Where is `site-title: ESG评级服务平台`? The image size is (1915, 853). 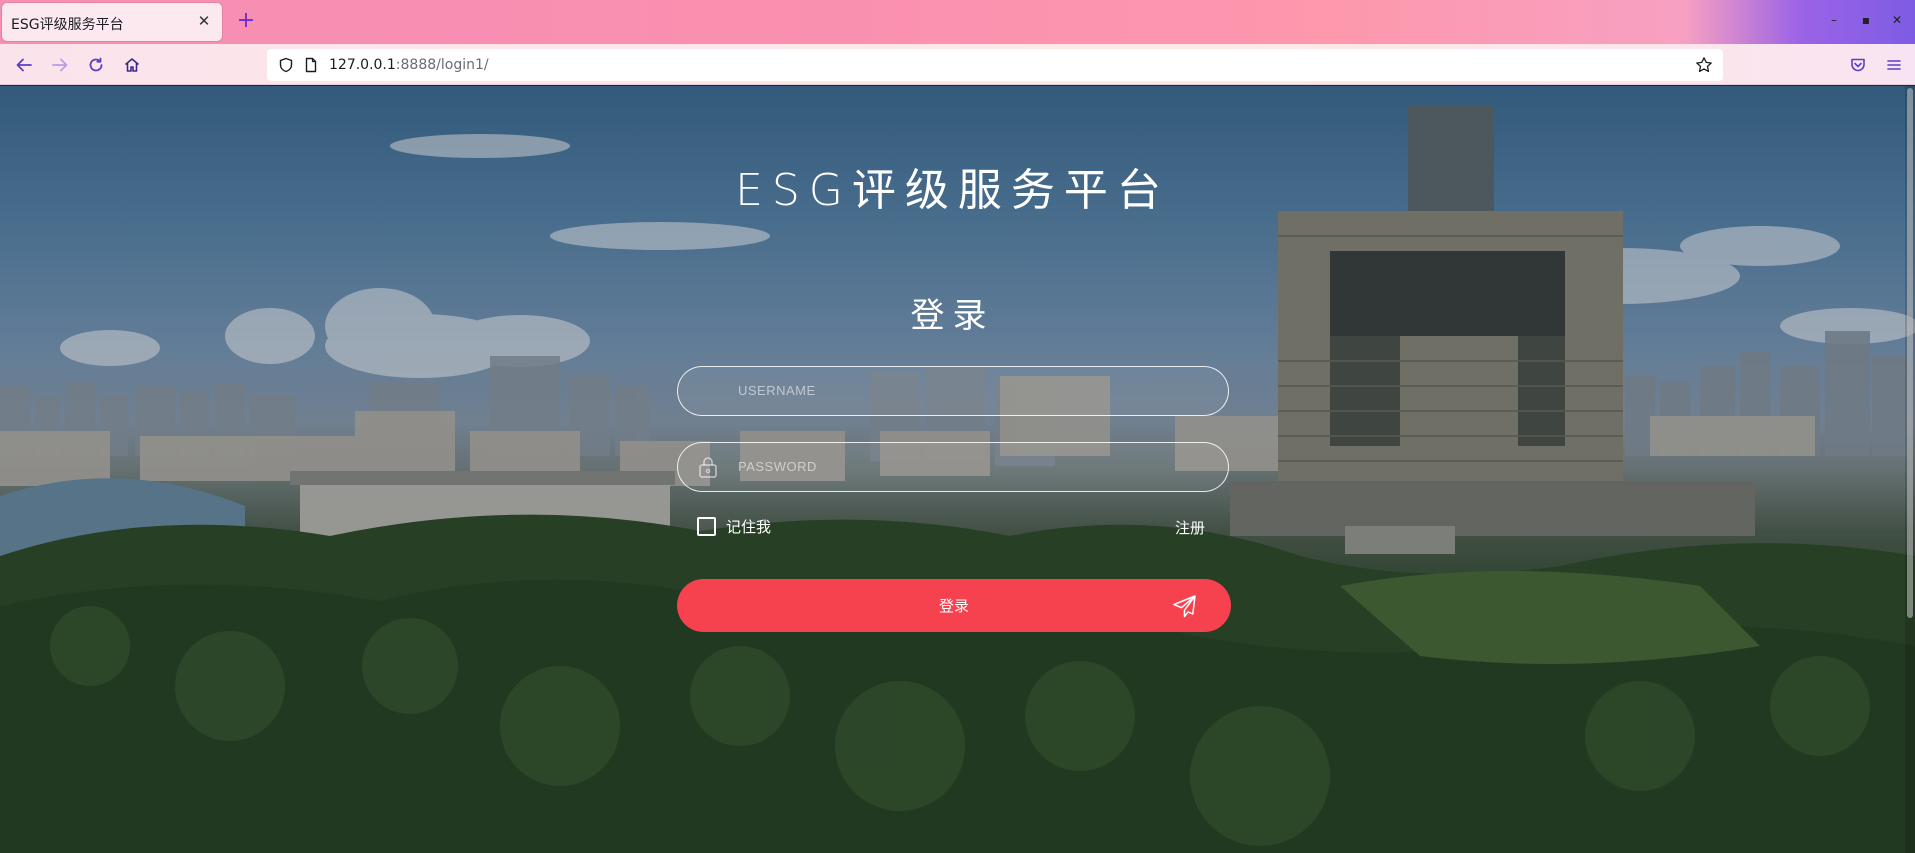 site-title: ESG评级服务平台 is located at coordinates (952, 190).